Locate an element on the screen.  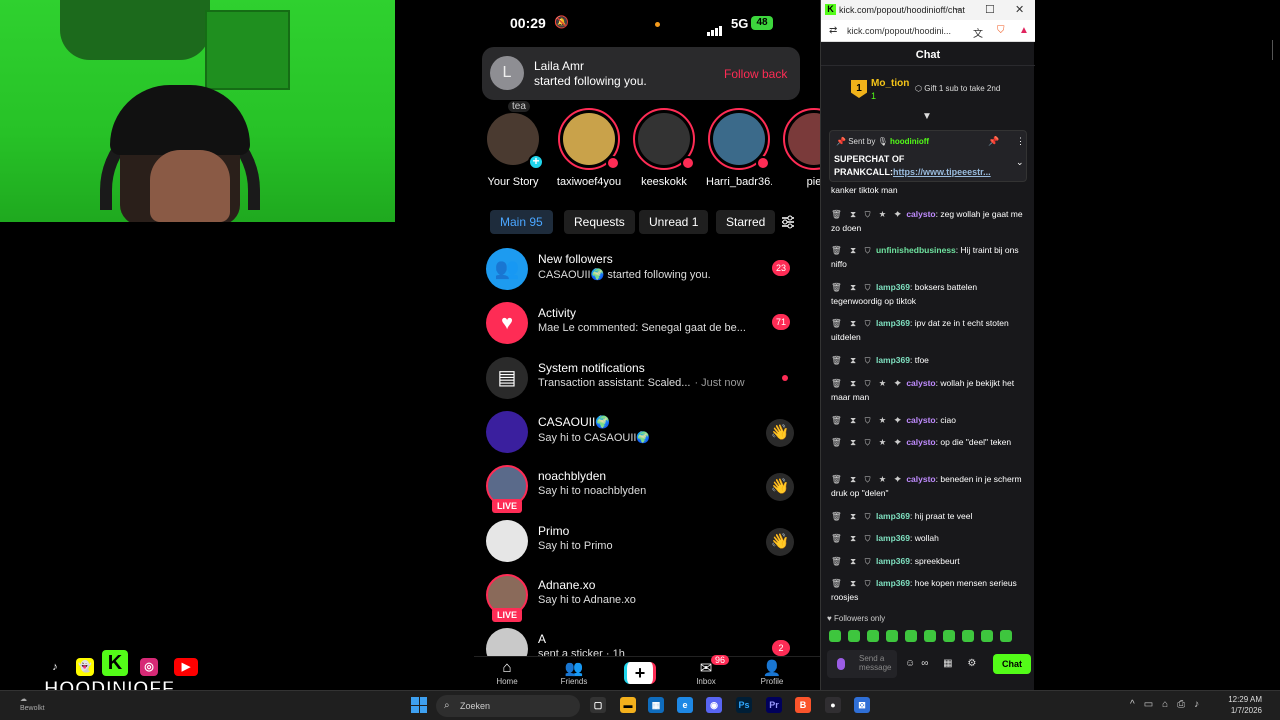
story-item: taxiwoef4you is located at coordinates (589, 148).